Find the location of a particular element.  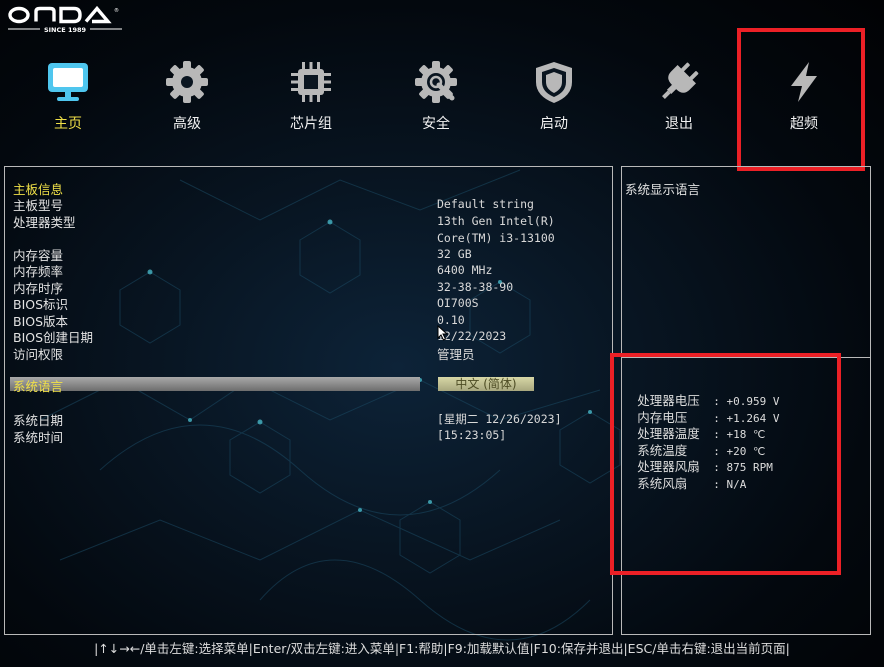

system-language-row is located at coordinates (215, 384).